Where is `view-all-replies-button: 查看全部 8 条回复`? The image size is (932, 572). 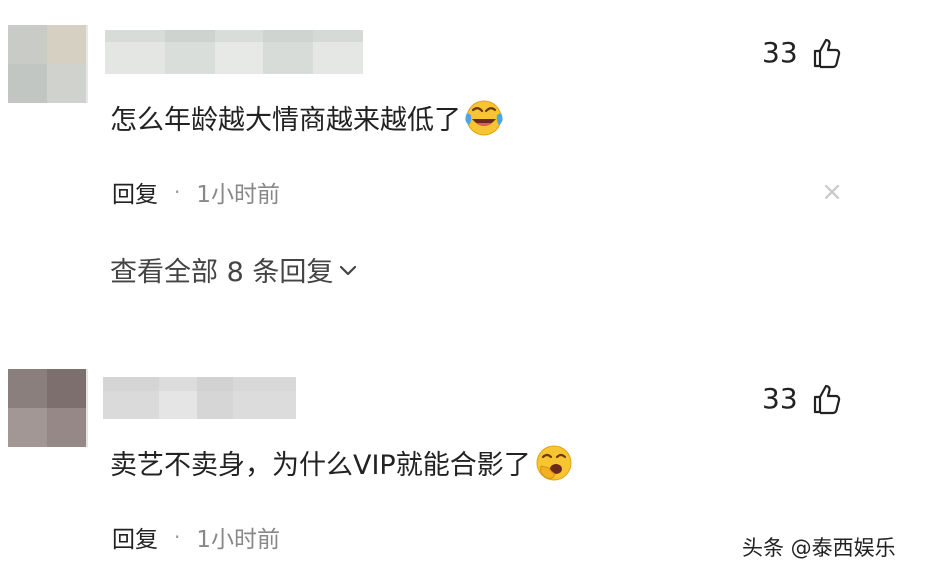 view-all-replies-button: 查看全部 8 条回复 is located at coordinates (234, 269).